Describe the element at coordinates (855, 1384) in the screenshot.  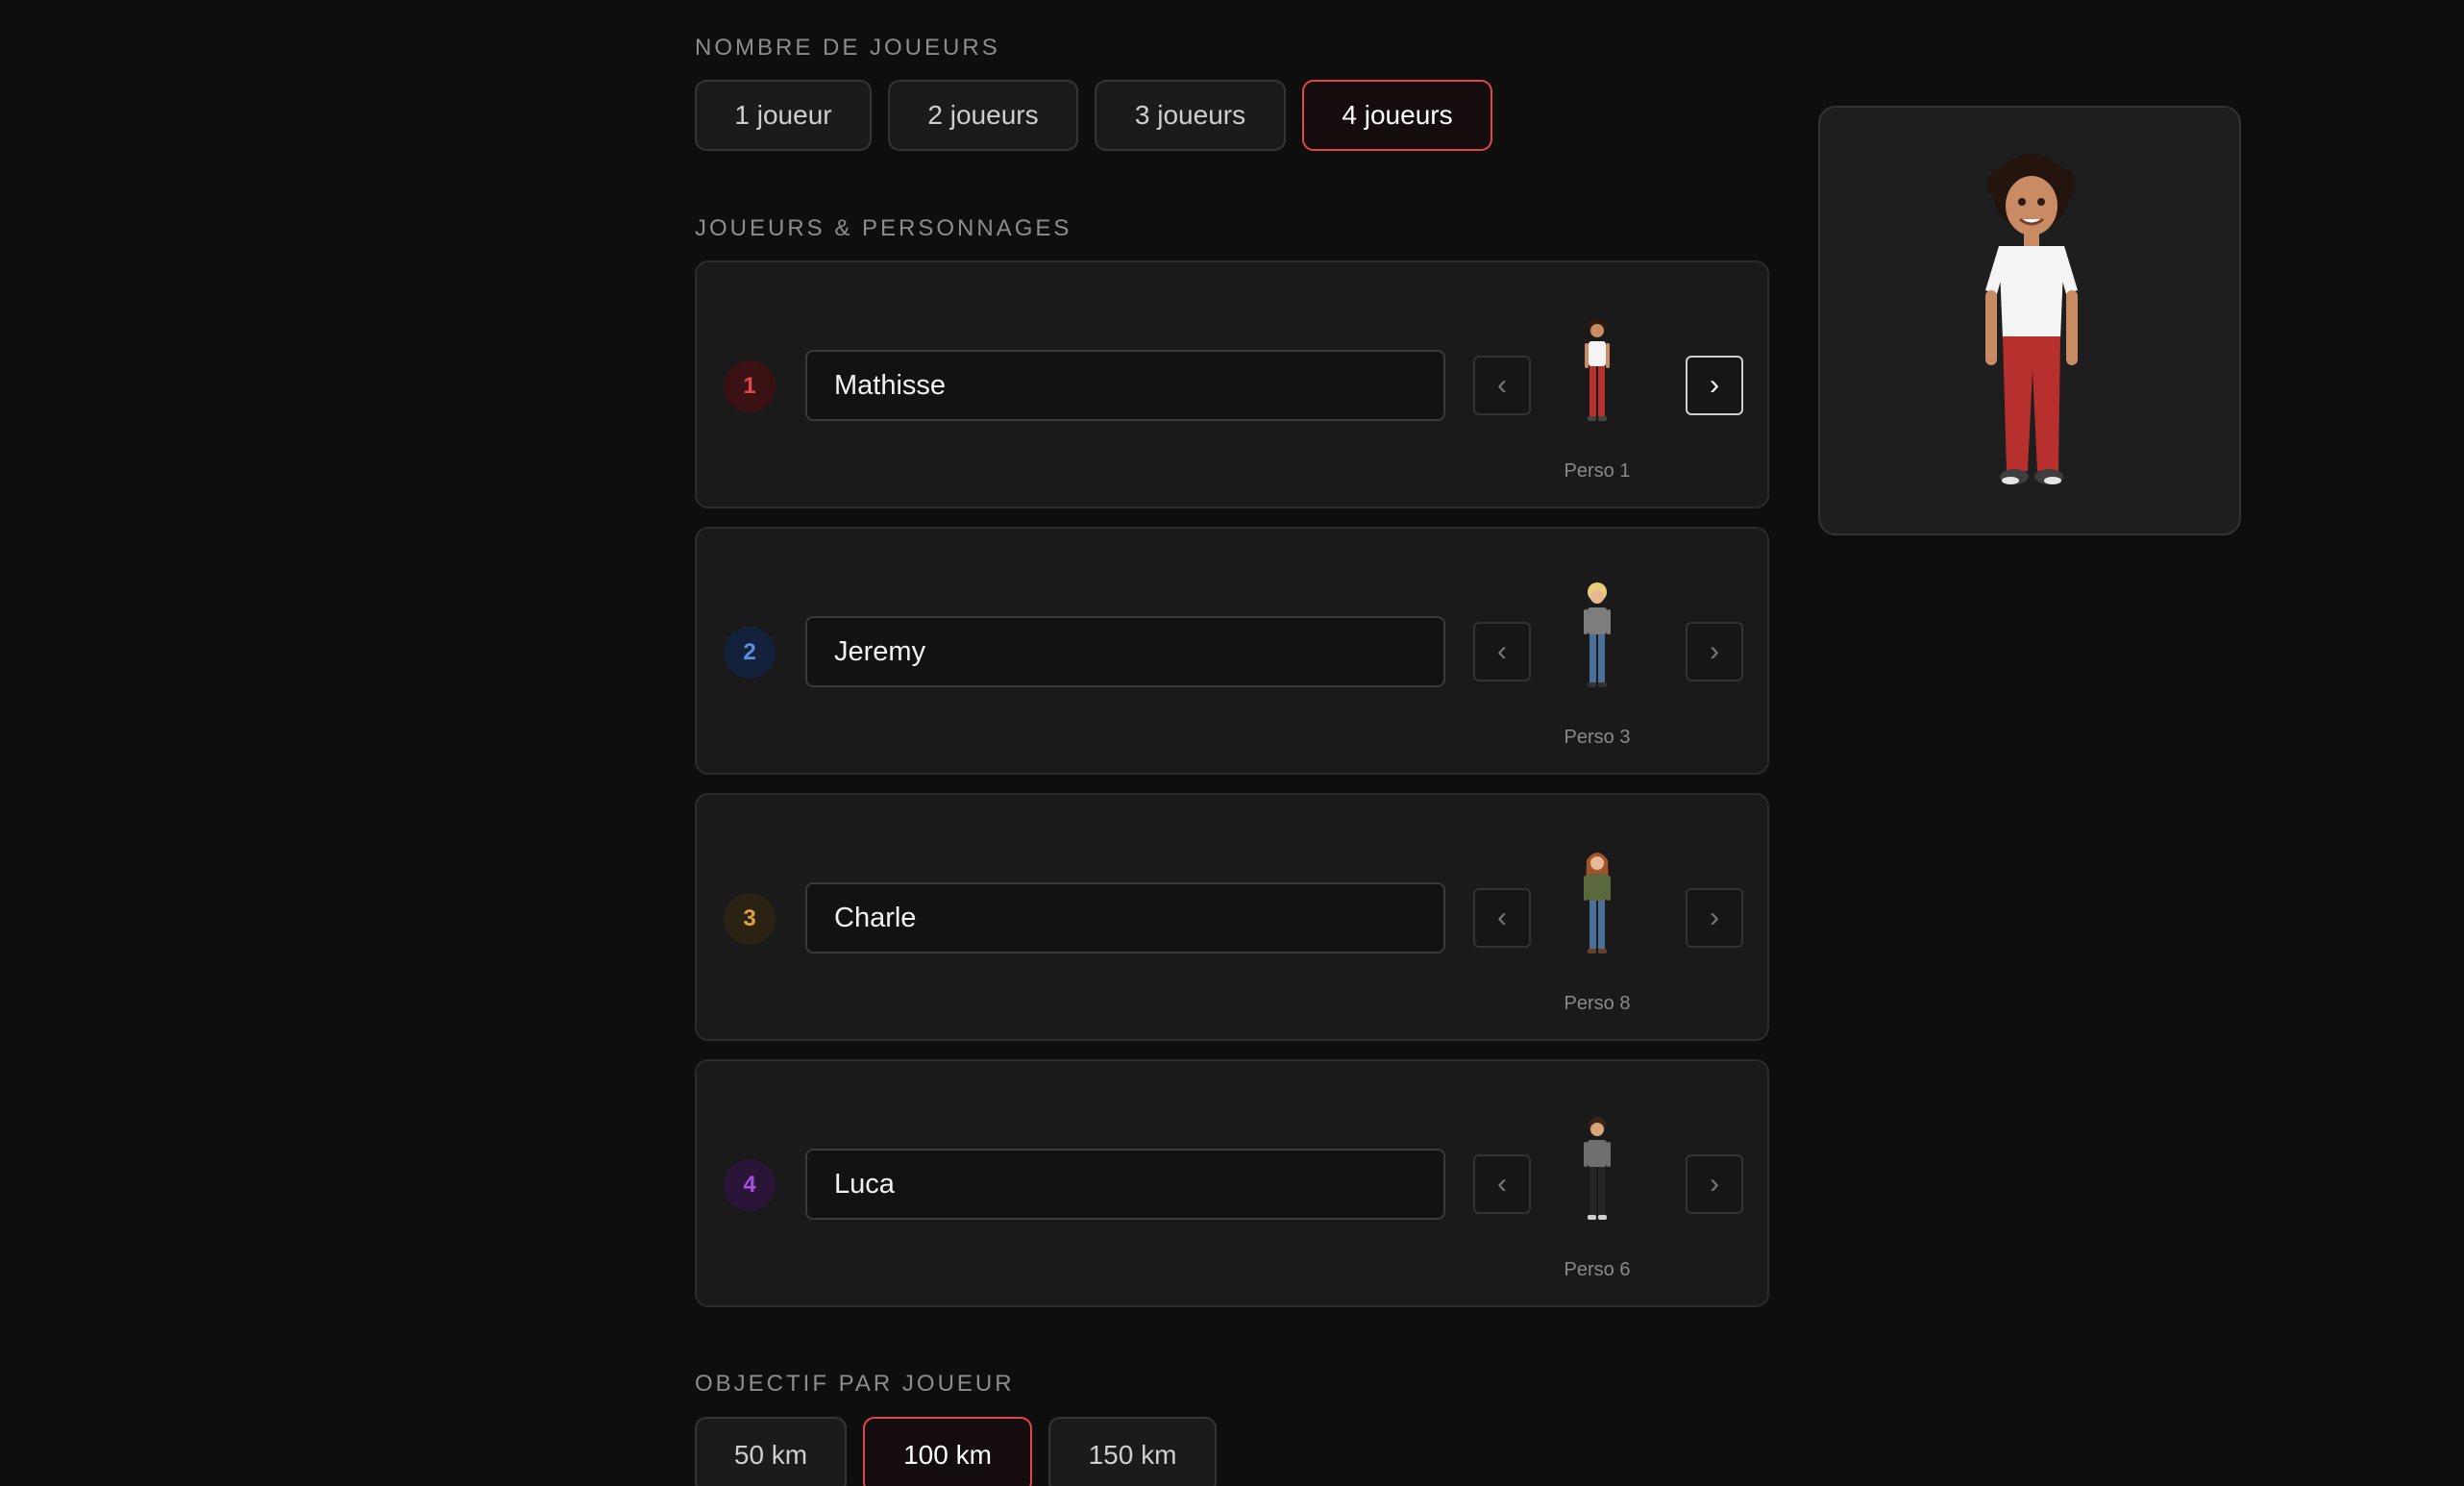
I see `objective-label: OBJECTIF PAR JOUEUR` at that location.